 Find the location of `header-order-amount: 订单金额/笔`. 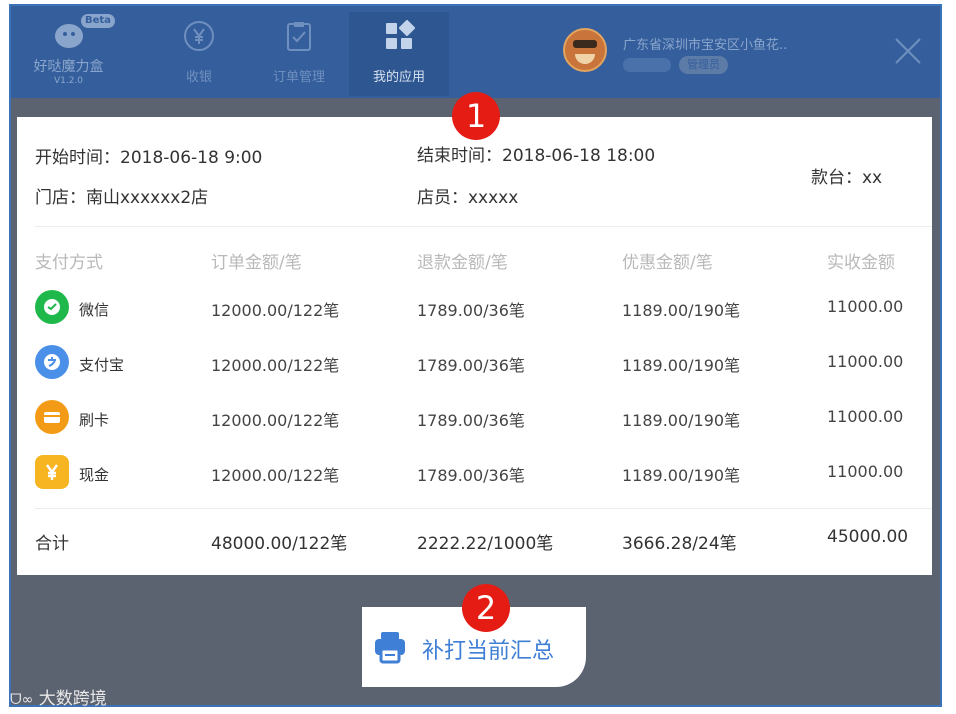

header-order-amount: 订单金额/笔 is located at coordinates (256, 263).